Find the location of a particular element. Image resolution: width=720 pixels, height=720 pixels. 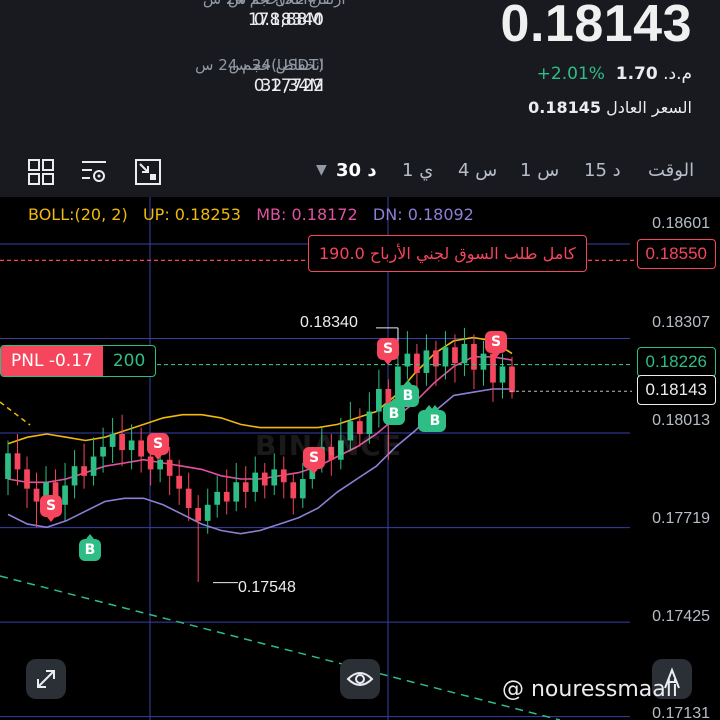

chart-toolbar: ▼ 30 د 1 ي 4 س 1 س 15 د الوقت is located at coordinates (360, 172).